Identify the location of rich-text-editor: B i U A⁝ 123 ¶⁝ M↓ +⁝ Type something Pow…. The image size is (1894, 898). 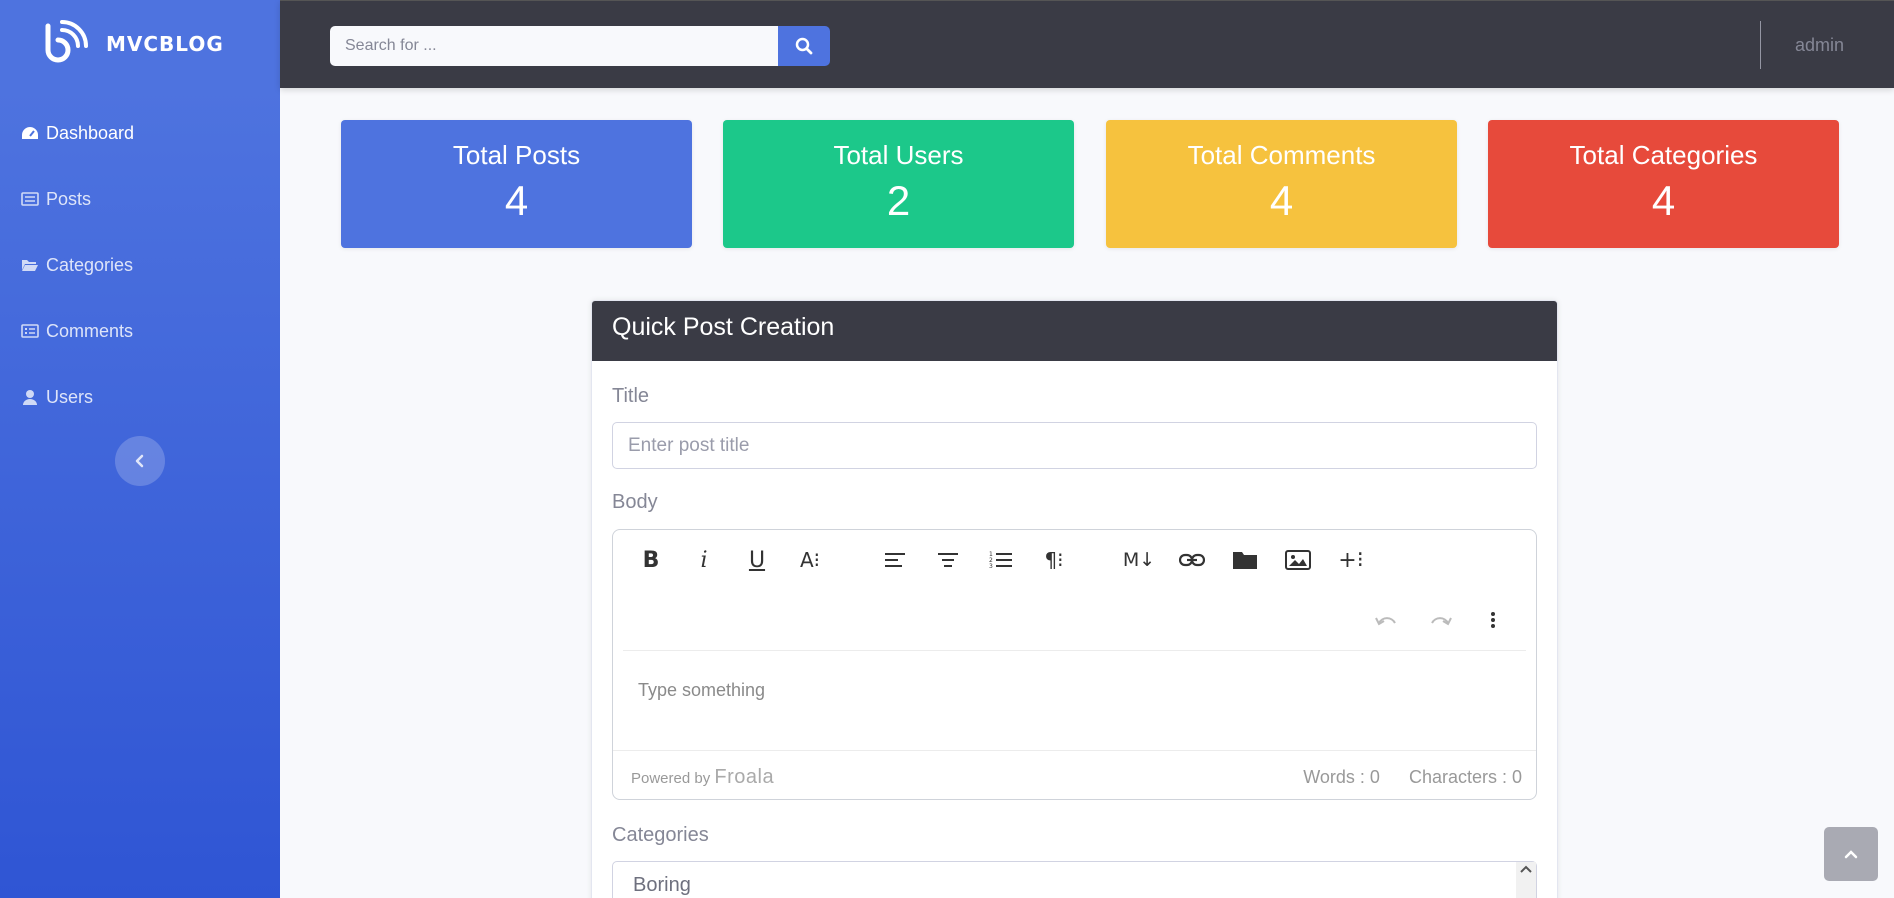
(1074, 664).